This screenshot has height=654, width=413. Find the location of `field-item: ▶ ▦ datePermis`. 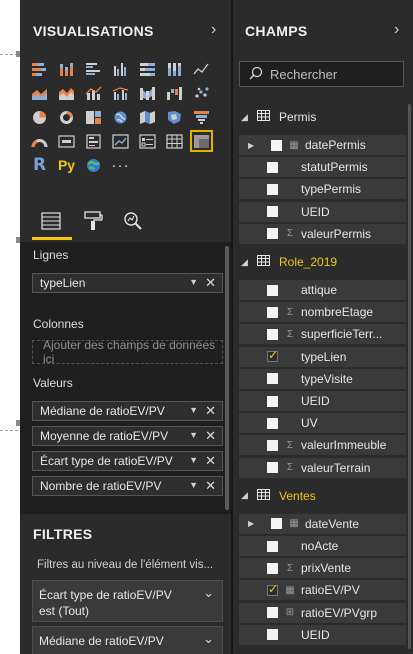

field-item: ▶ ▦ datePermis is located at coordinates (322, 145).